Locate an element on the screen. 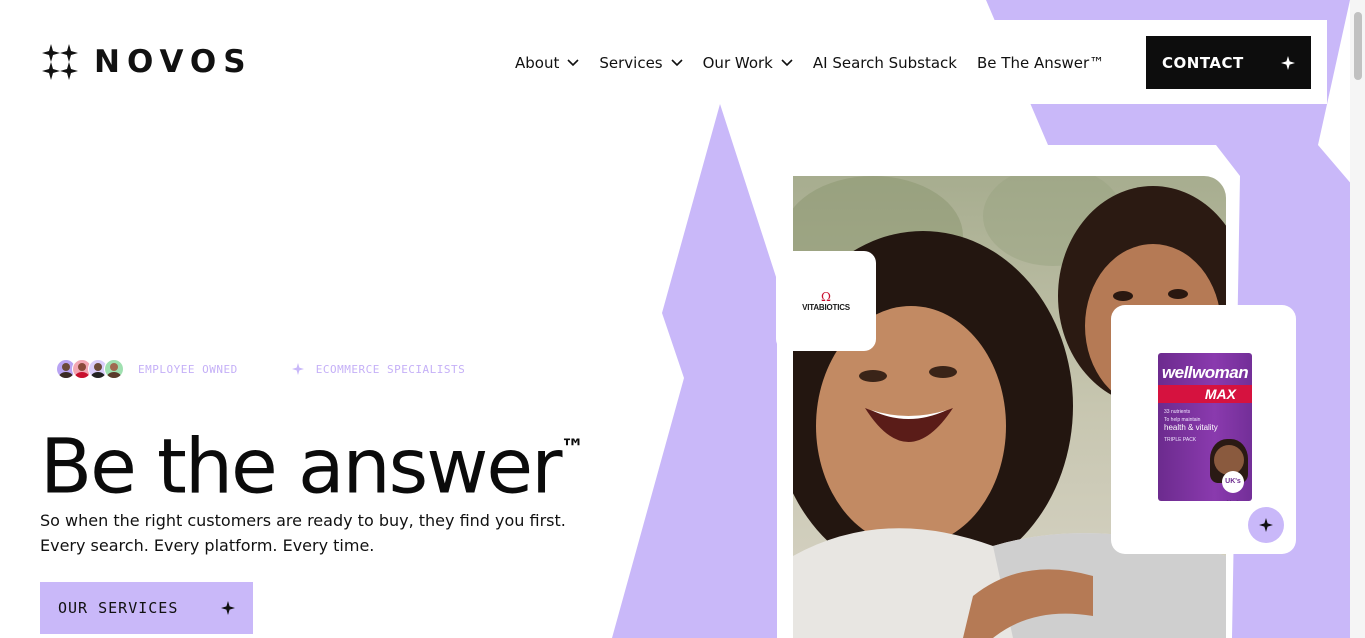 This screenshot has width=1365, height=638. nav-item-label: Be The Answer™ is located at coordinates (1041, 62).